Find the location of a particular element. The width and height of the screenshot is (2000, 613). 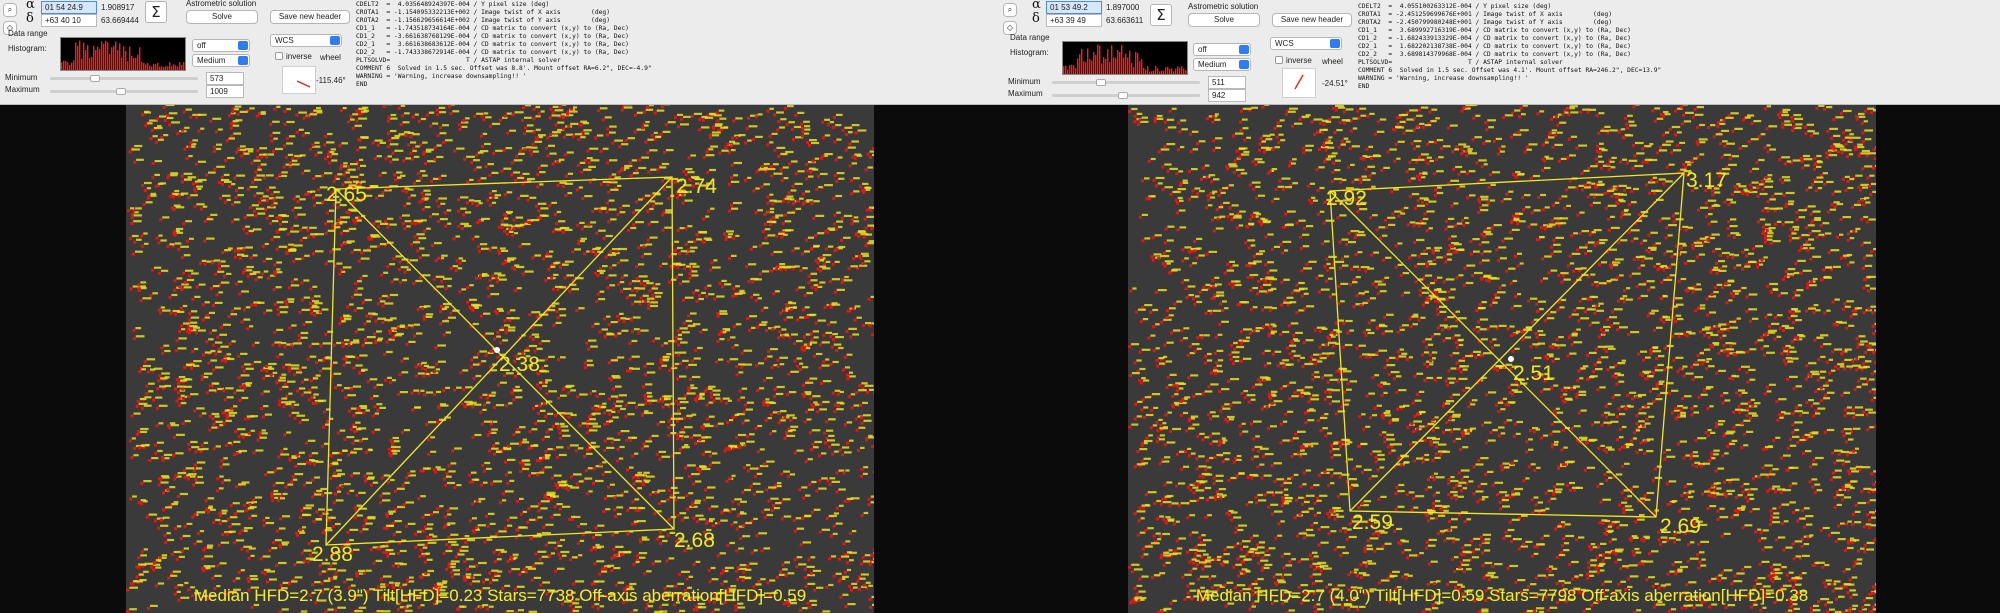

dropdown-off: off is located at coordinates (221, 45).